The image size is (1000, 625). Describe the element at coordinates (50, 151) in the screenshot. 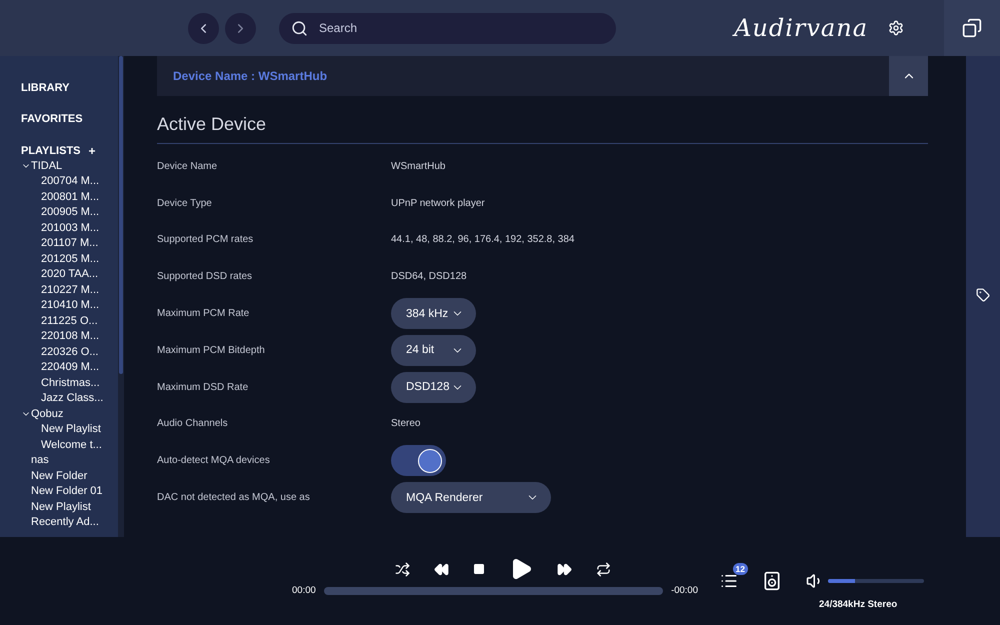

I see `sidebar-section: PLAYLISTS` at that location.